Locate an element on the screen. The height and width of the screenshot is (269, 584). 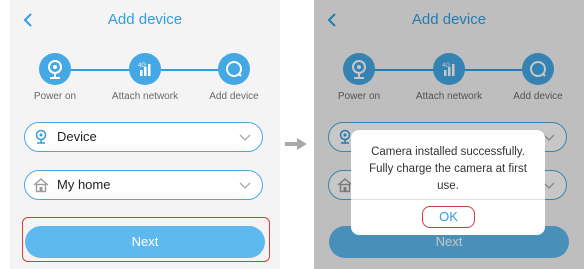
location-select-value: My home is located at coordinates (84, 184).